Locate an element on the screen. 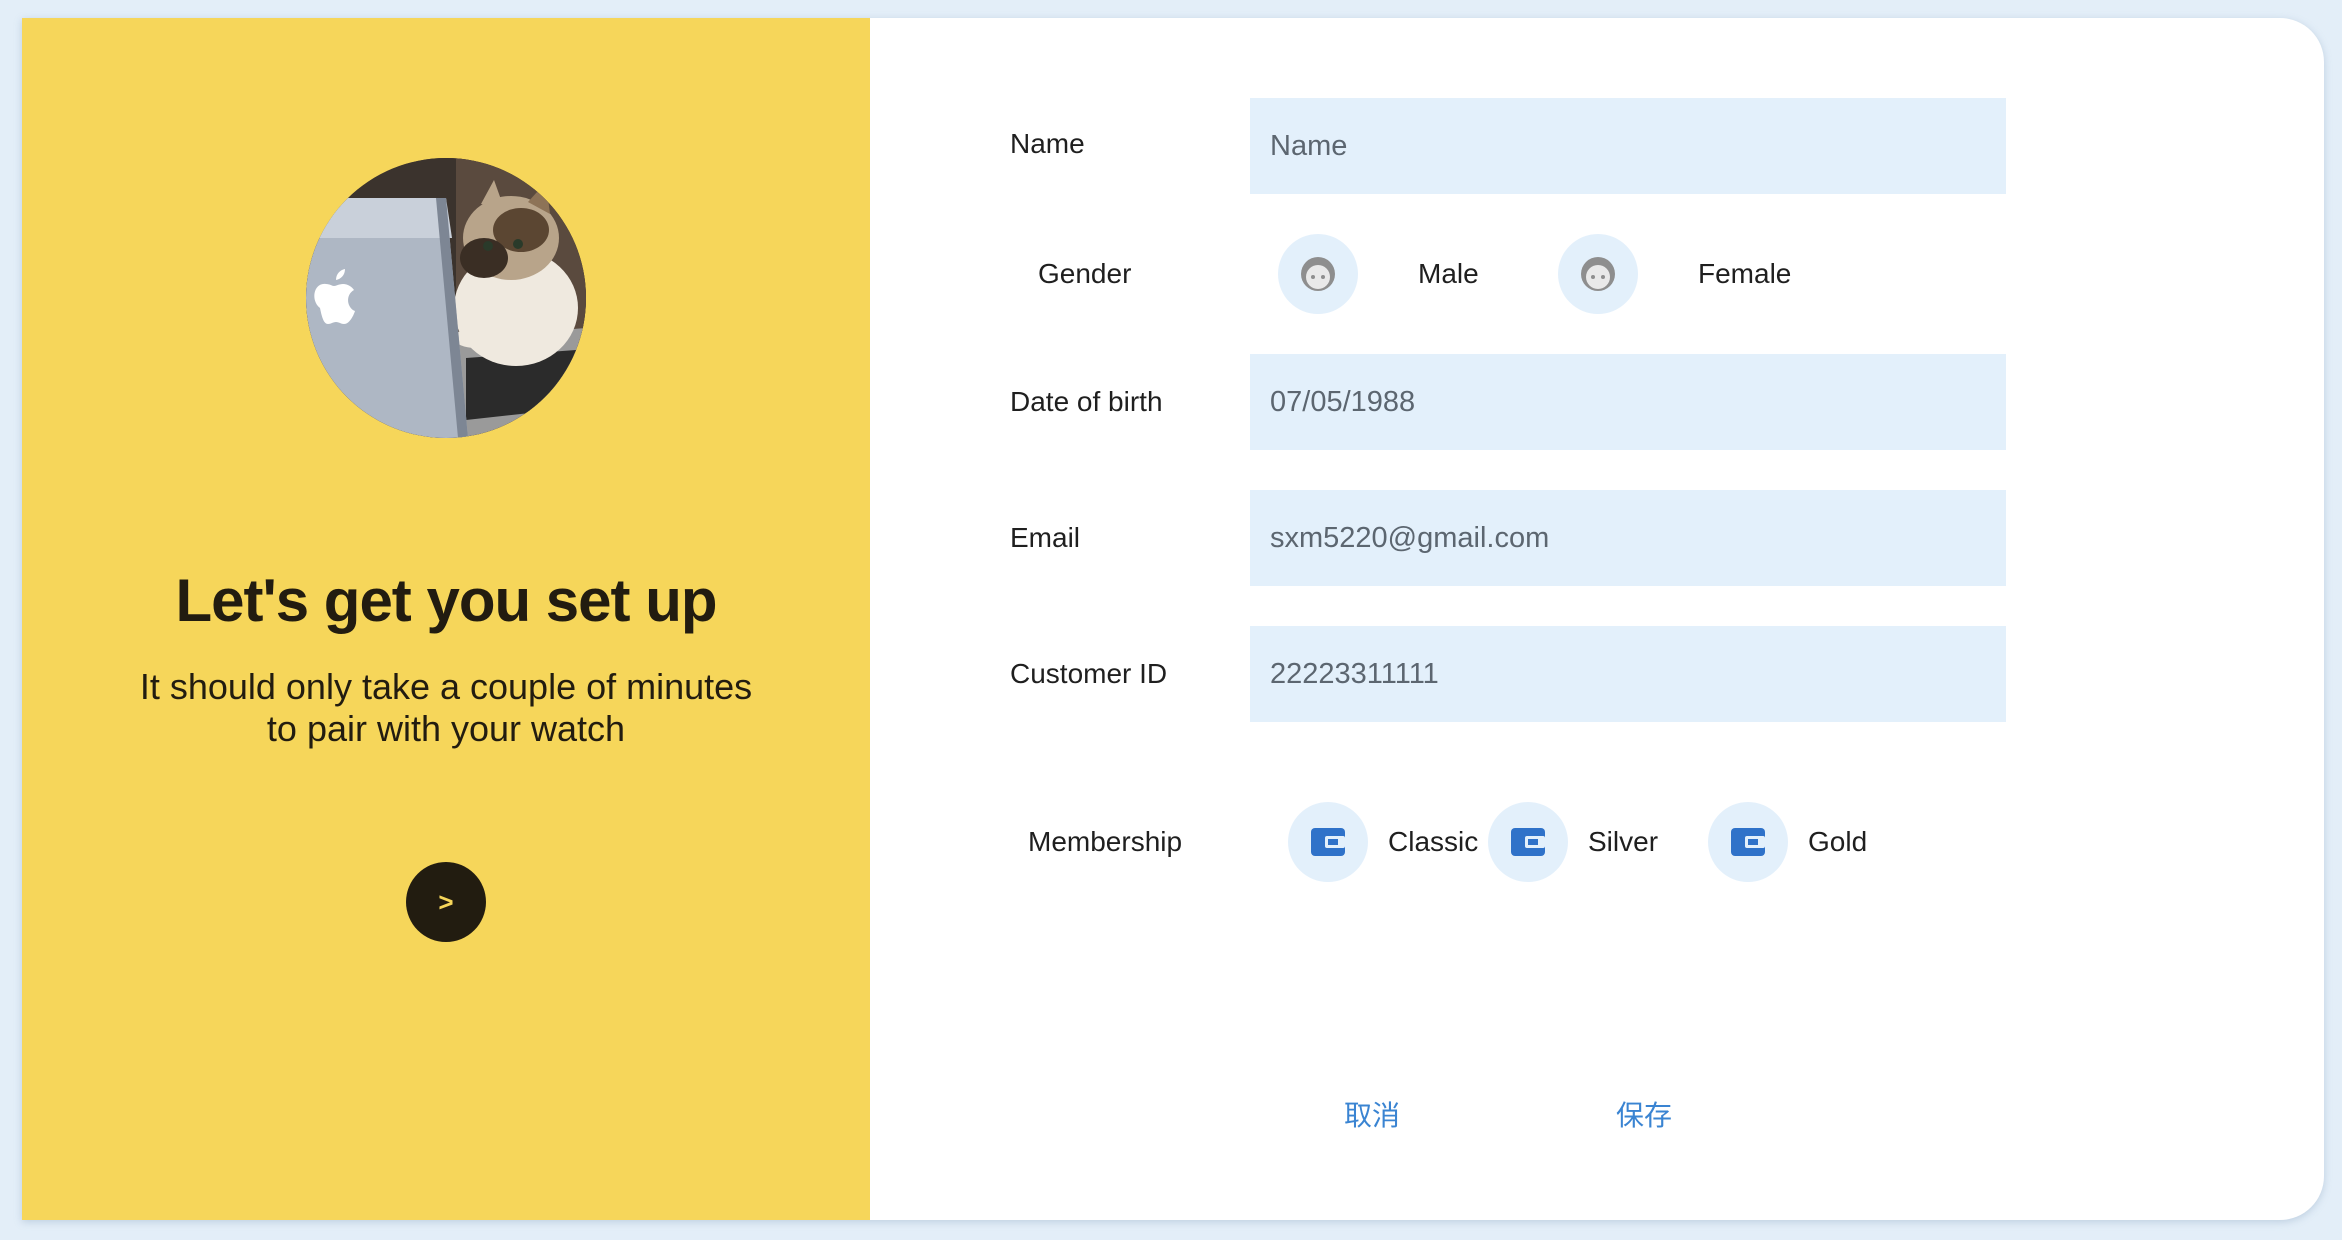  membership-silver-option is located at coordinates (1528, 842).